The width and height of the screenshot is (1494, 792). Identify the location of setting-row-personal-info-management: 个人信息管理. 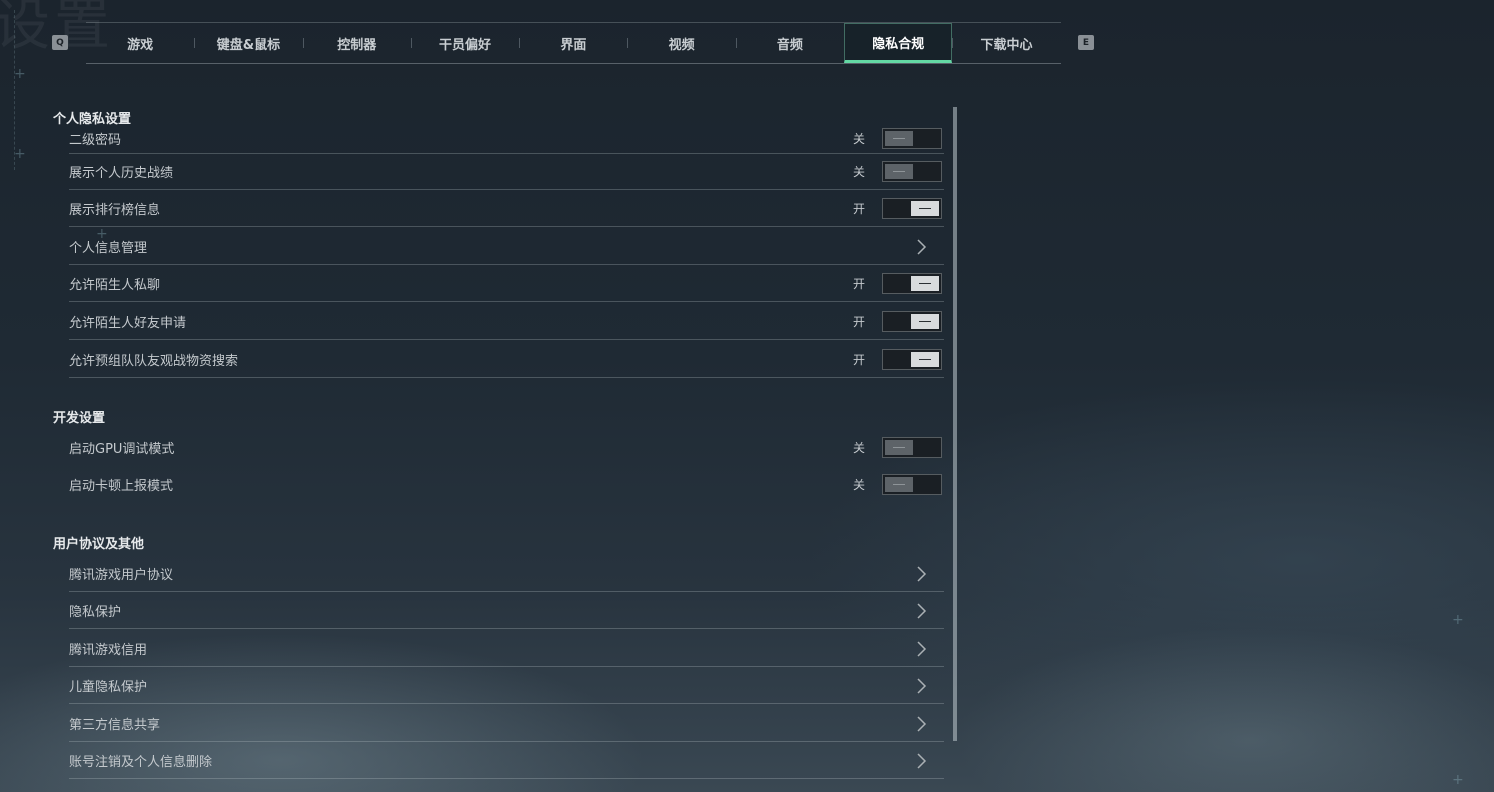
(506, 246).